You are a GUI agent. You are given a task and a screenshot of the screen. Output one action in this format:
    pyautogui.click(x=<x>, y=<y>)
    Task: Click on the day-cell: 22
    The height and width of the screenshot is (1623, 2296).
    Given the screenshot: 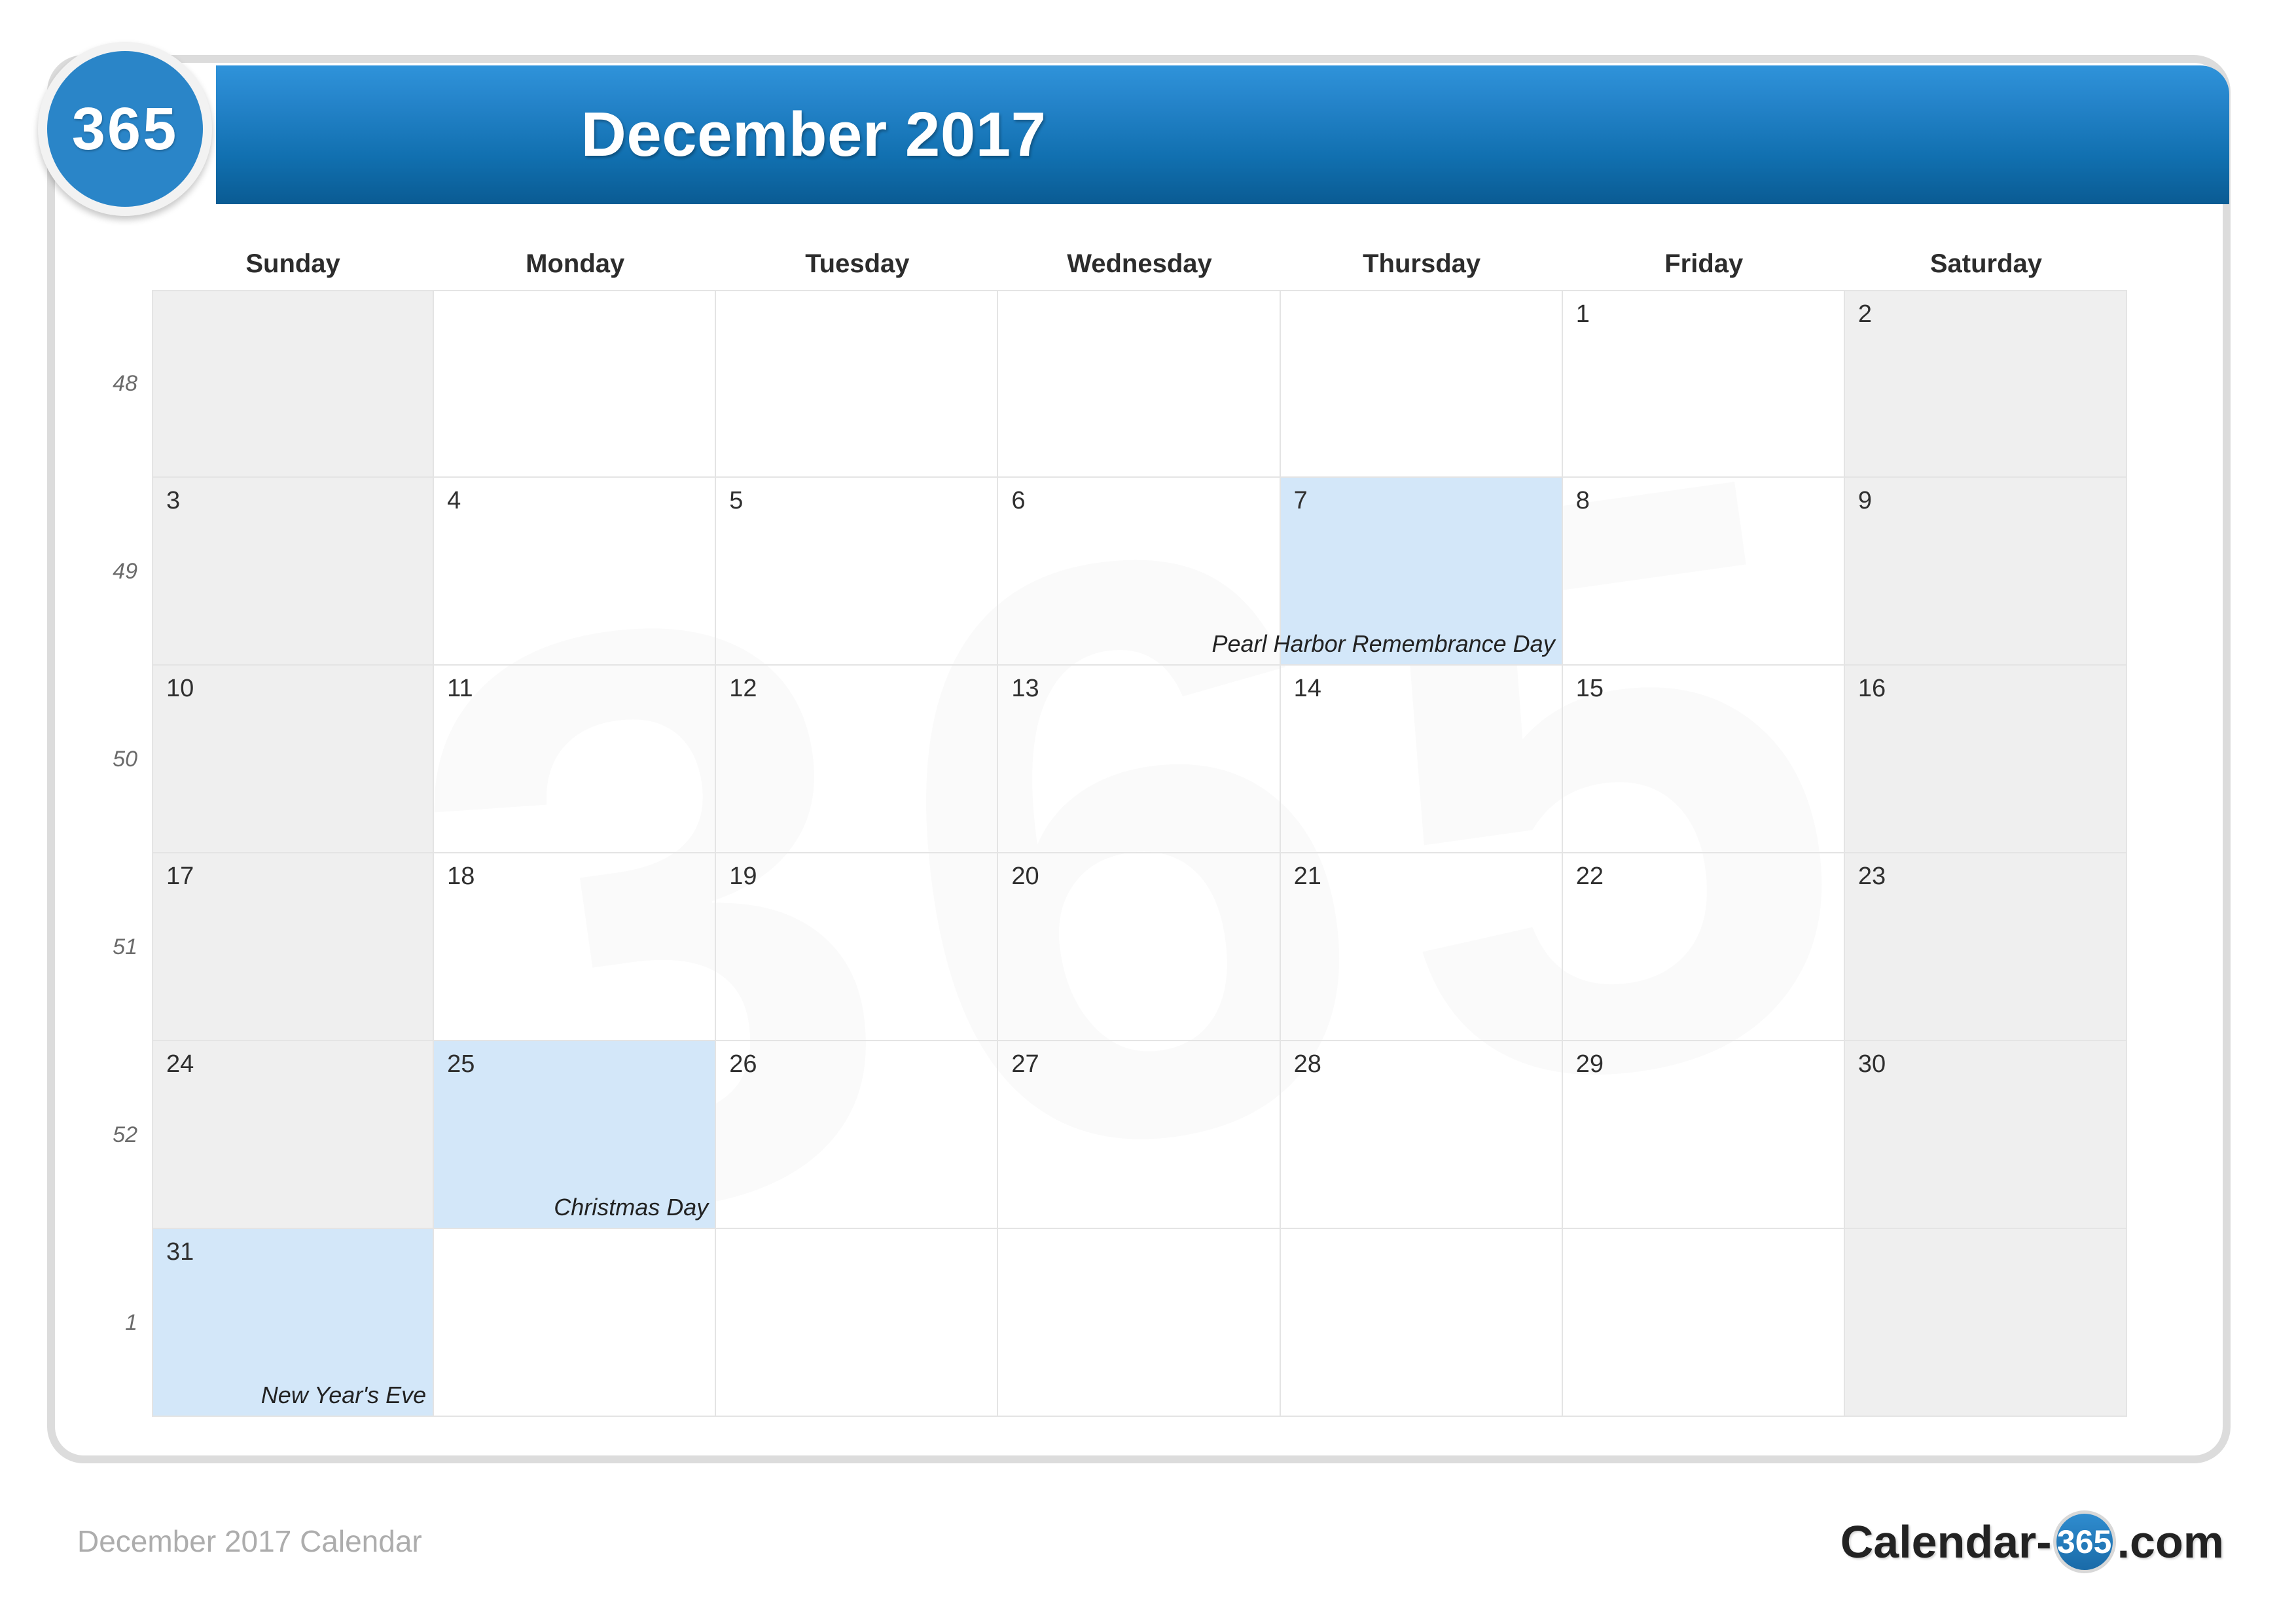 What is the action you would take?
    pyautogui.click(x=1703, y=947)
    